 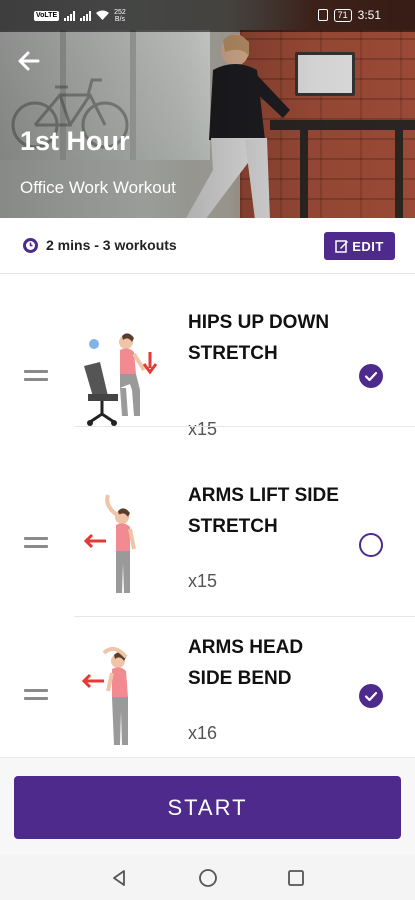 I want to click on nav-back-icon, so click(x=119, y=878).